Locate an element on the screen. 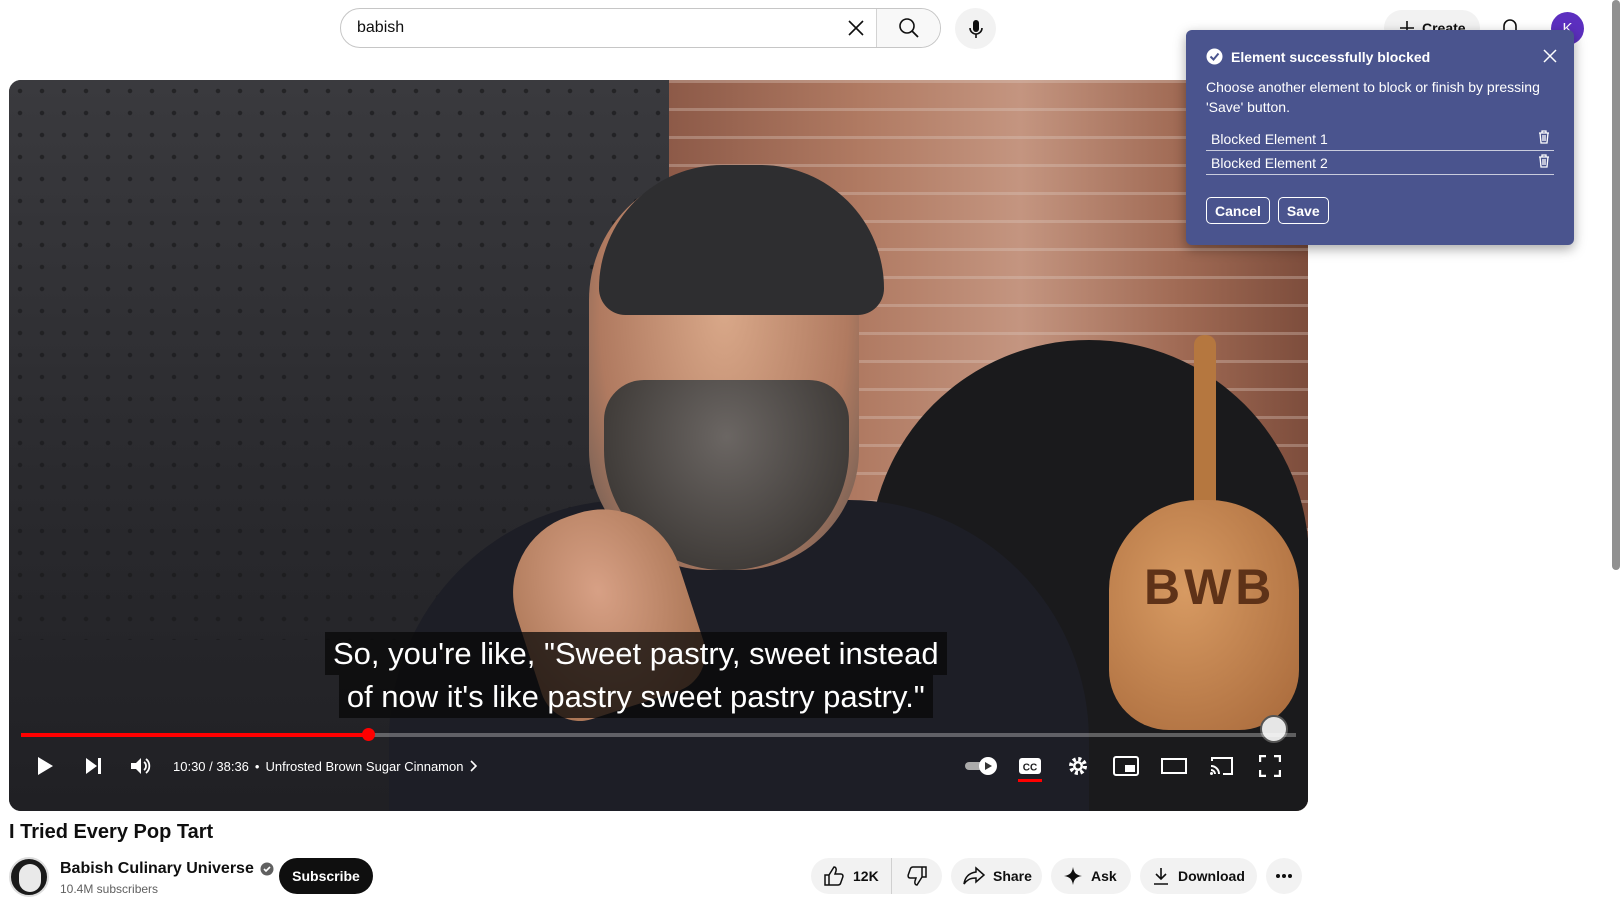 Image resolution: width=1620 pixels, height=911 pixels. cast-icon is located at coordinates (1221, 766).